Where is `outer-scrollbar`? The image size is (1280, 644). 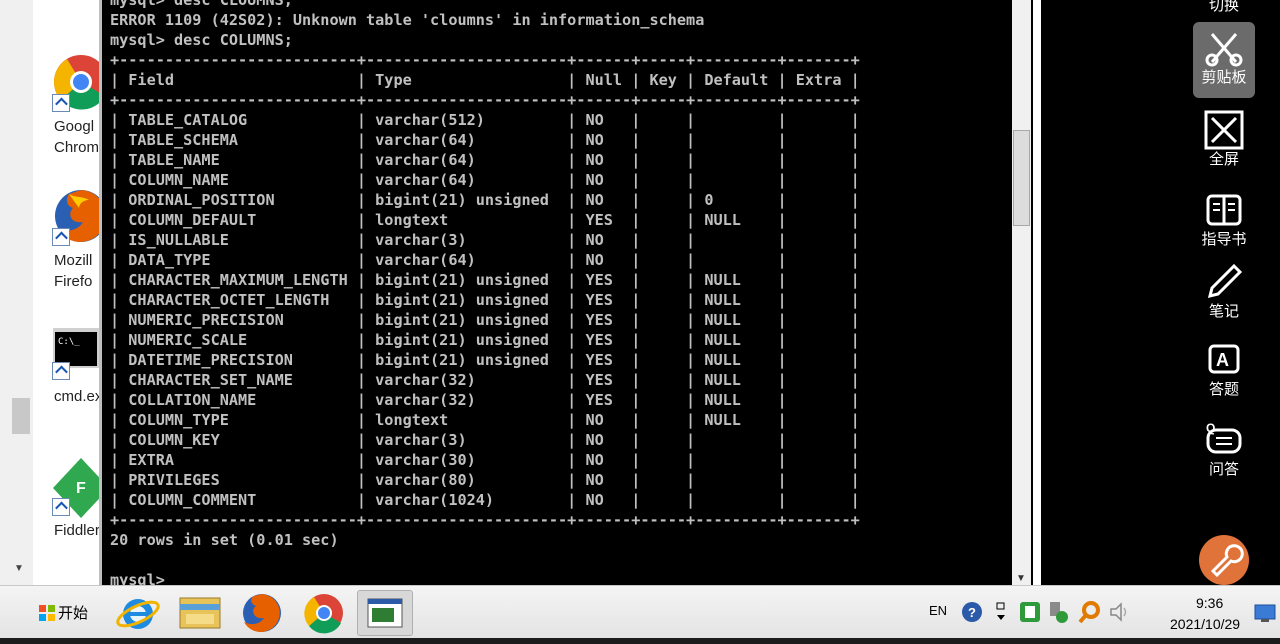 outer-scrollbar is located at coordinates (16, 292).